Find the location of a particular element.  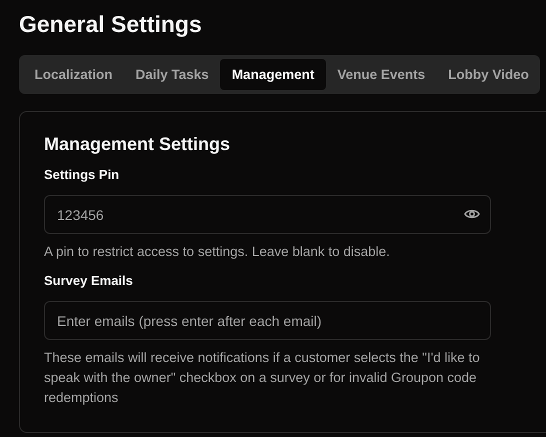

tab: Management is located at coordinates (273, 74).